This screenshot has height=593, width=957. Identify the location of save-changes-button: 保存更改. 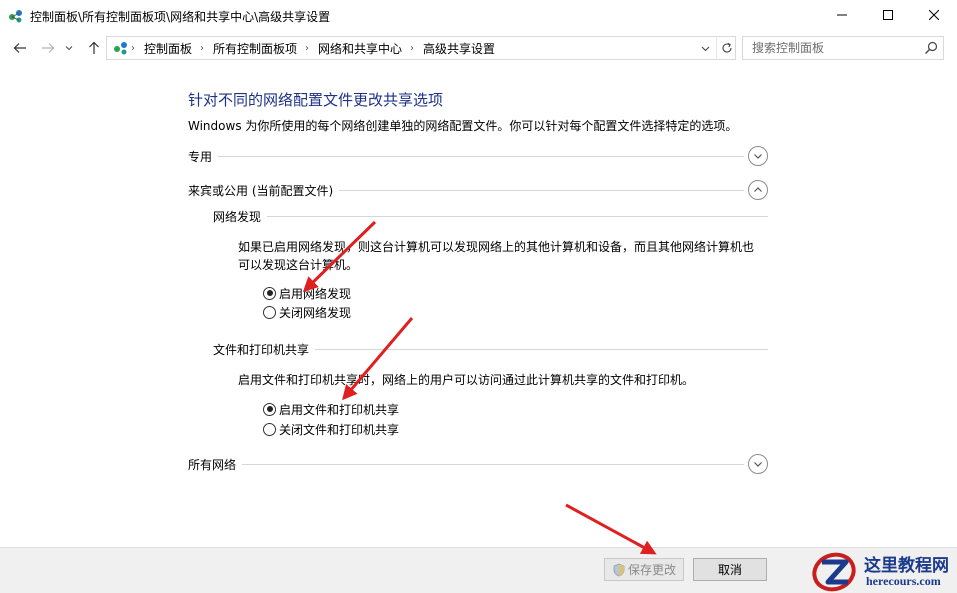
(644, 569).